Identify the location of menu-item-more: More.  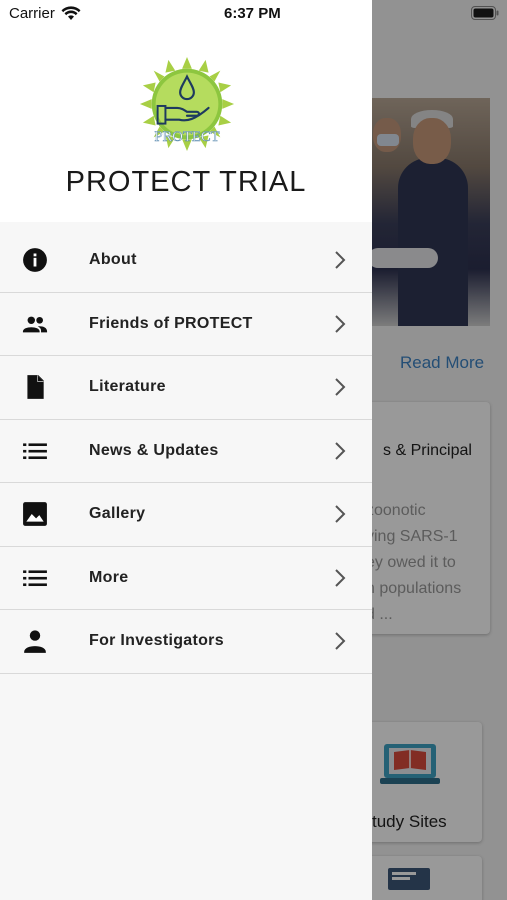
(186, 578).